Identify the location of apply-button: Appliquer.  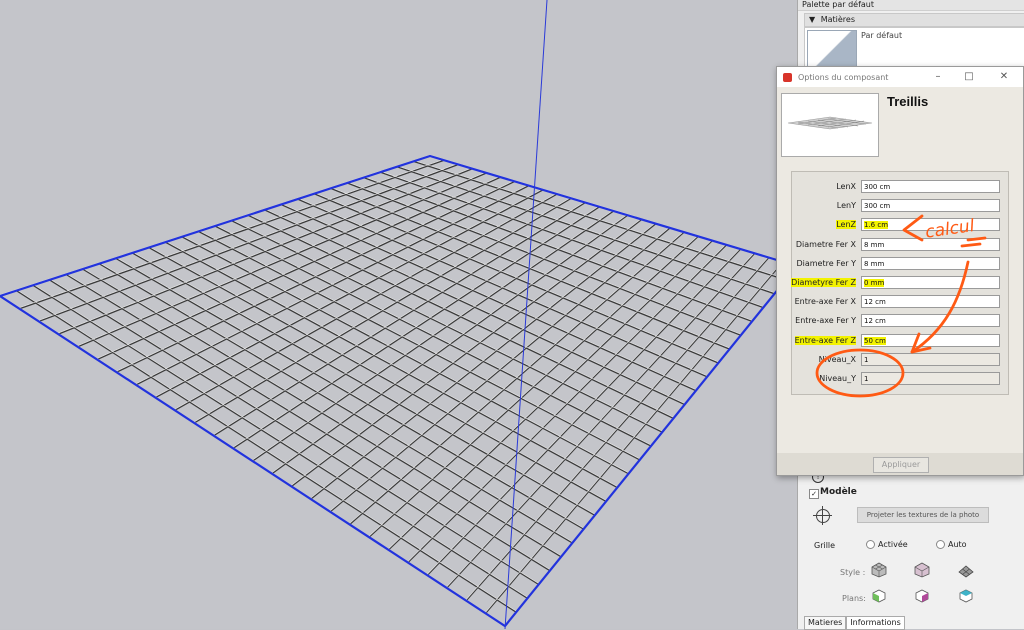
(901, 465).